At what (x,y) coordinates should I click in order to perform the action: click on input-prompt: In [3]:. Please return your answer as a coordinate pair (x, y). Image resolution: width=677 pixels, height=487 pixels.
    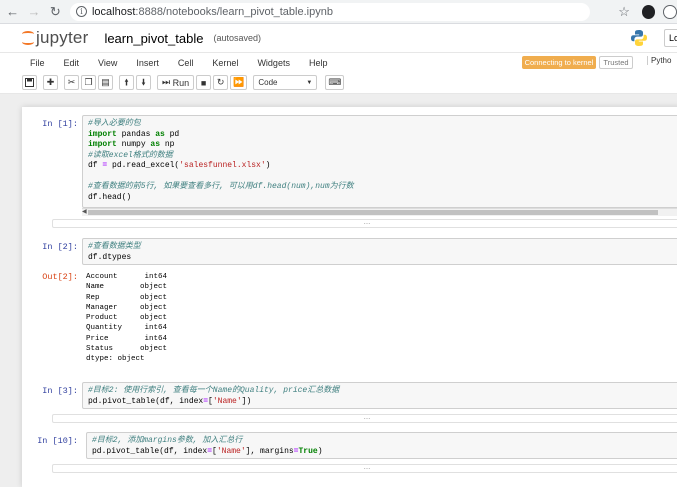
    Looking at the image, I should click on (60, 391).